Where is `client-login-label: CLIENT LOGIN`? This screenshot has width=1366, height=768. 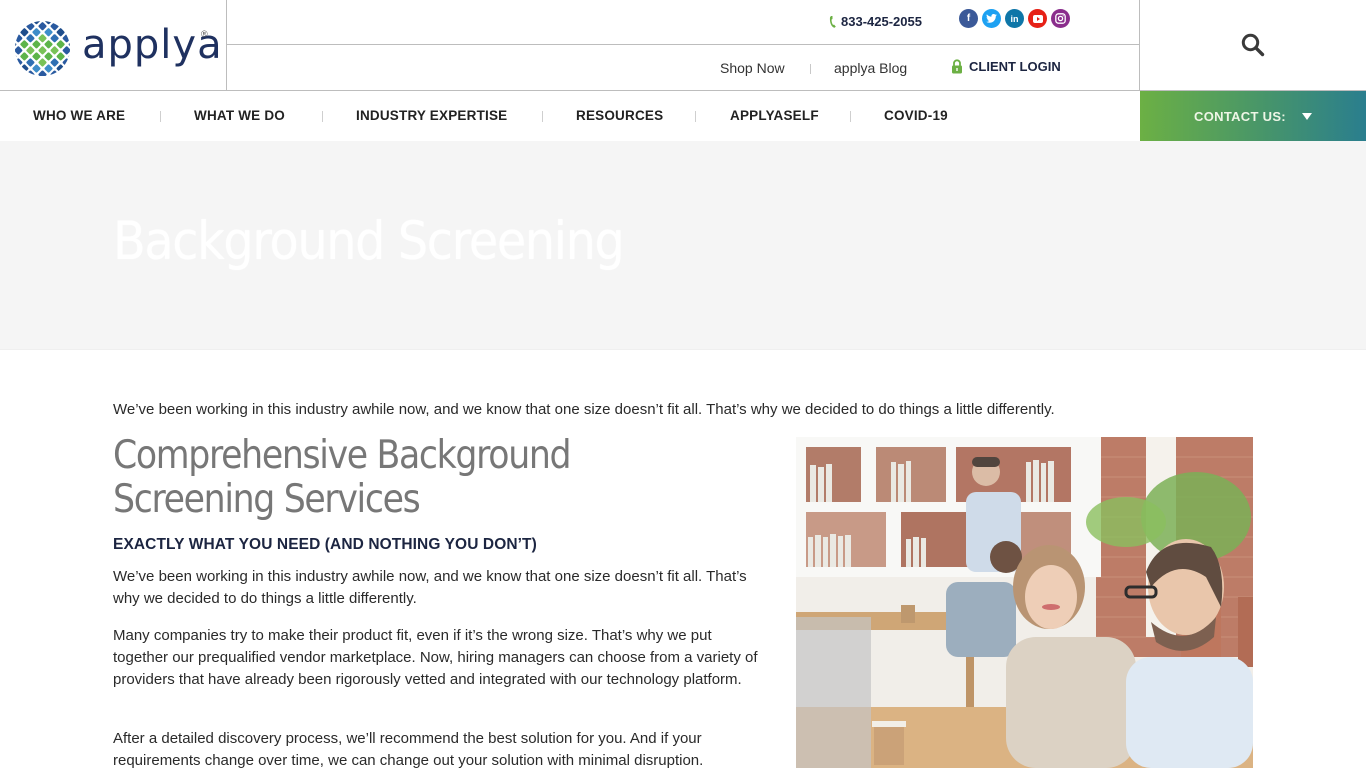
client-login-label: CLIENT LOGIN is located at coordinates (1015, 66).